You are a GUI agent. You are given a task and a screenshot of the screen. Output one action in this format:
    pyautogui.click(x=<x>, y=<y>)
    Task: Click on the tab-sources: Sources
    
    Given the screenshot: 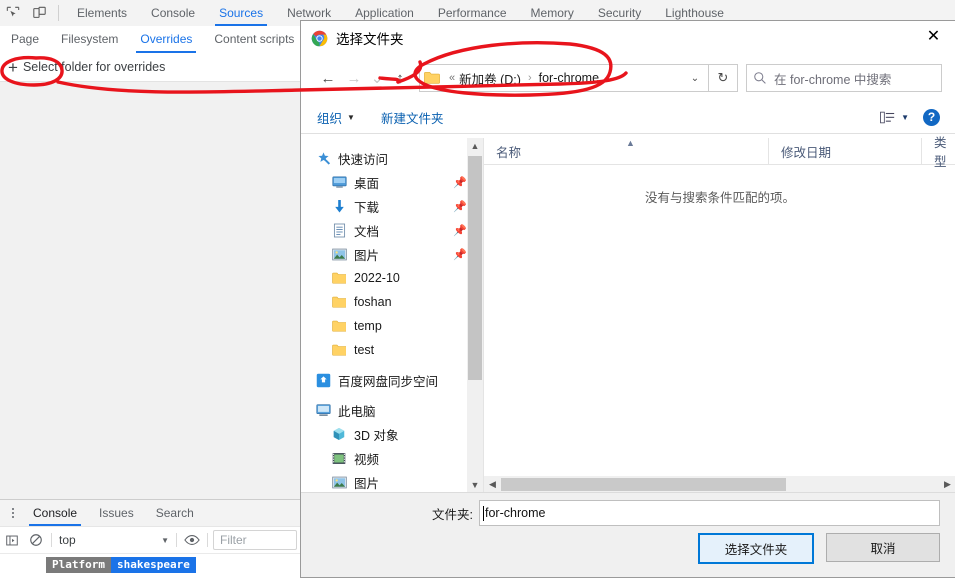 What is the action you would take?
    pyautogui.click(x=241, y=13)
    